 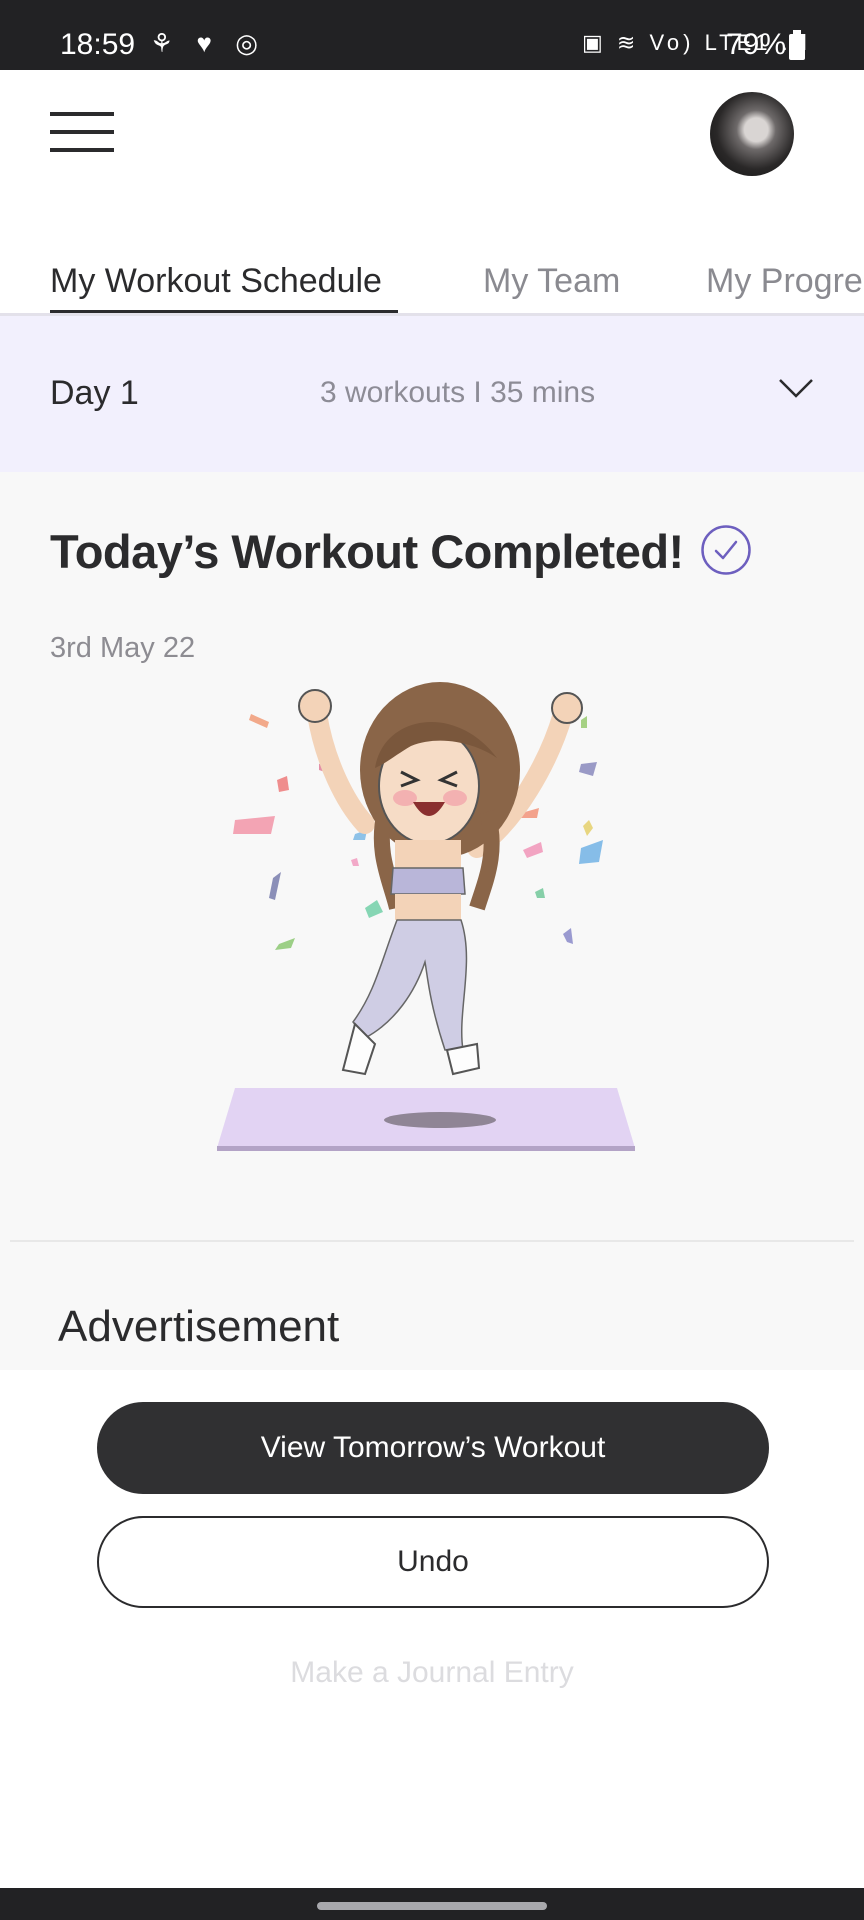 What do you see at coordinates (458, 392) in the screenshot?
I see `day-summary: 3 workouts I 35 mins` at bounding box center [458, 392].